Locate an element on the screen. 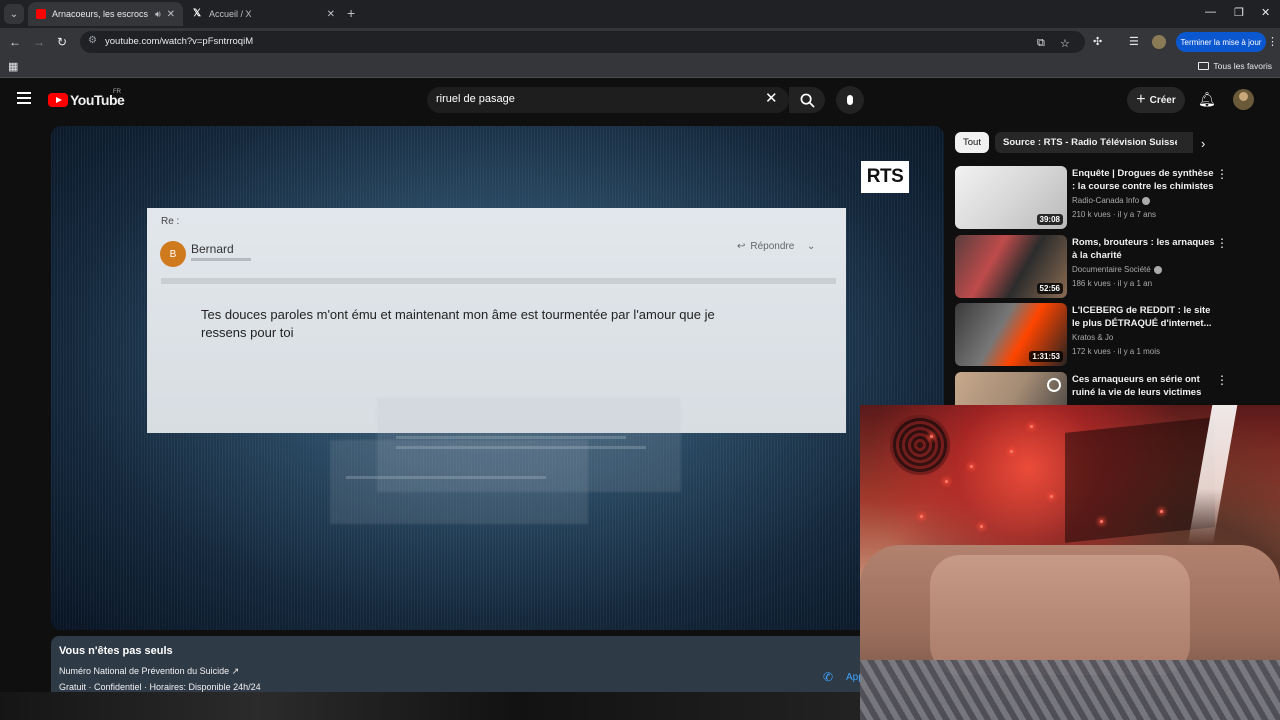  voice-search-button is located at coordinates (850, 100).